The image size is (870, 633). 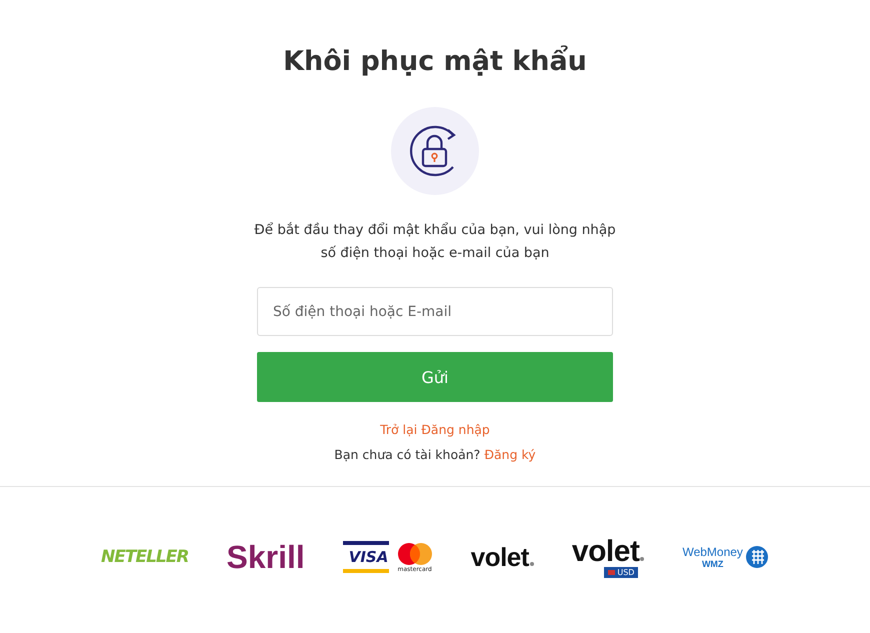 What do you see at coordinates (265, 557) in the screenshot?
I see `skrill-logo: Skrill` at bounding box center [265, 557].